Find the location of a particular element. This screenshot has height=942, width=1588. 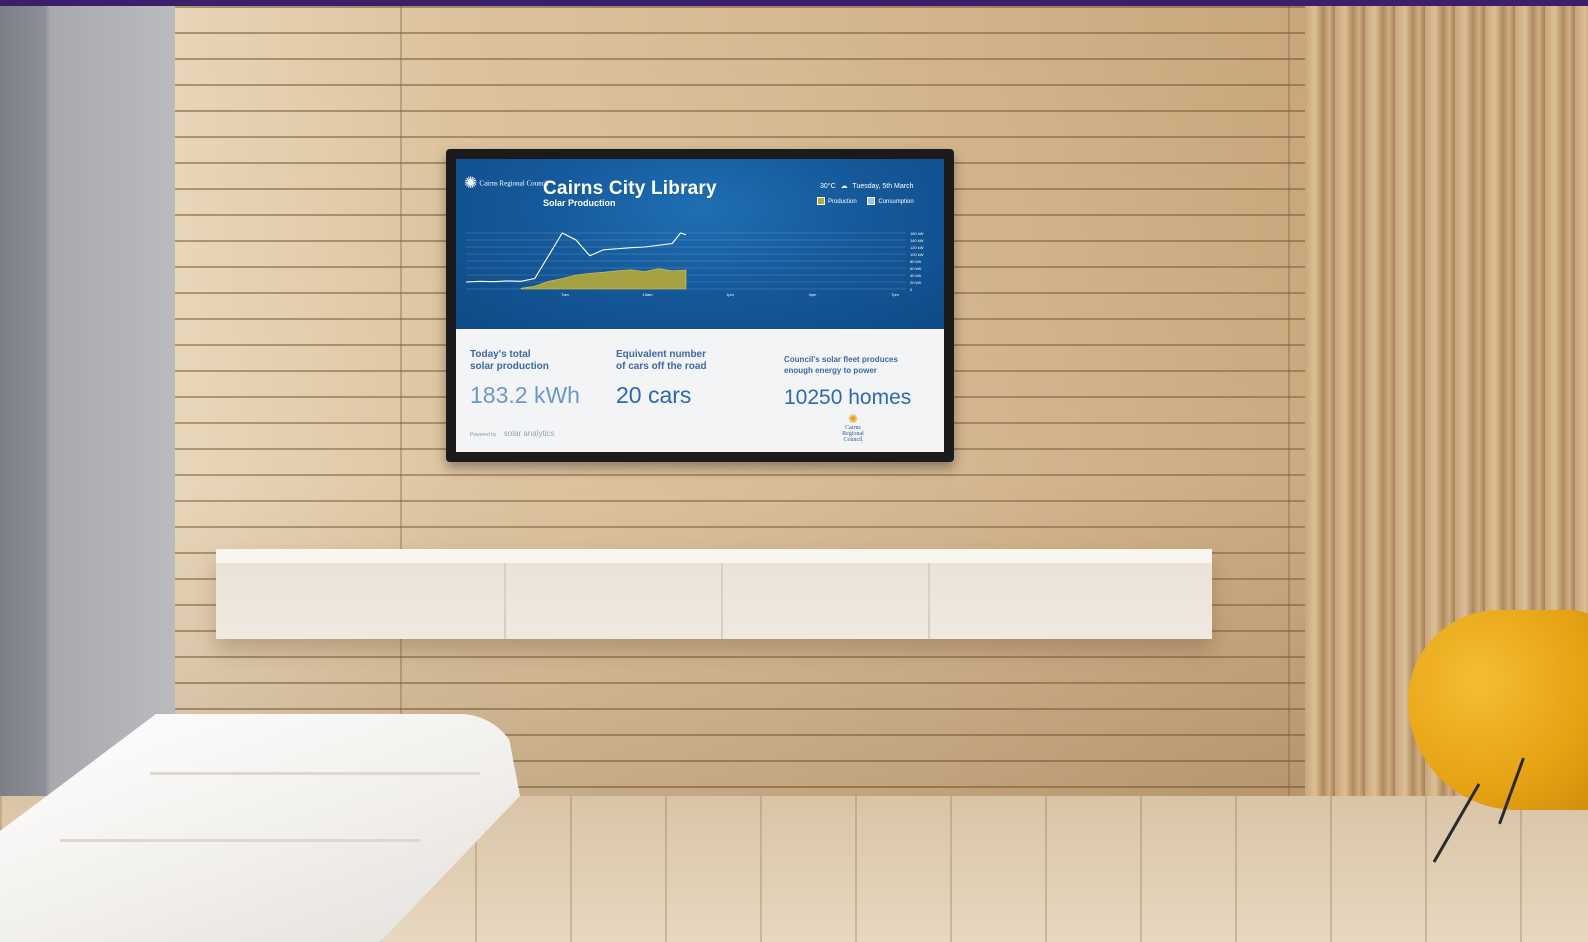

stat-solar-production: Today's total solar production 183.2 kWh is located at coordinates (525, 379).